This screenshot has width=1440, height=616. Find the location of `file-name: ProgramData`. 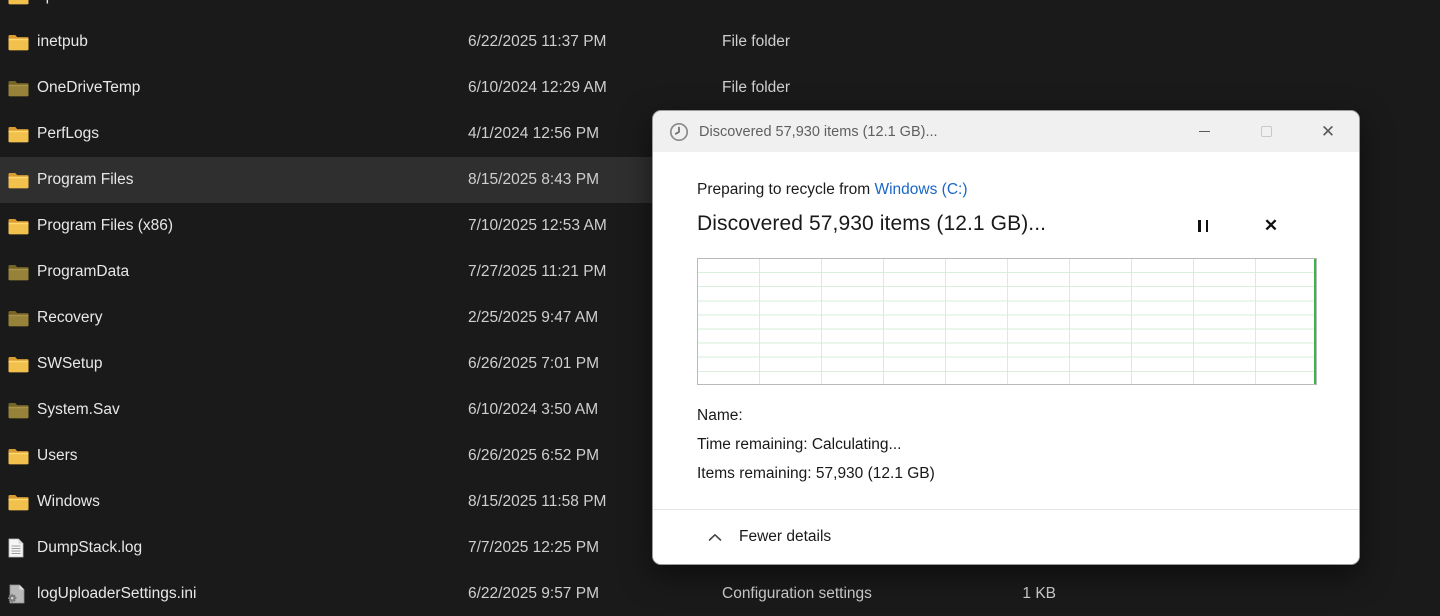

file-name: ProgramData is located at coordinates (83, 271).